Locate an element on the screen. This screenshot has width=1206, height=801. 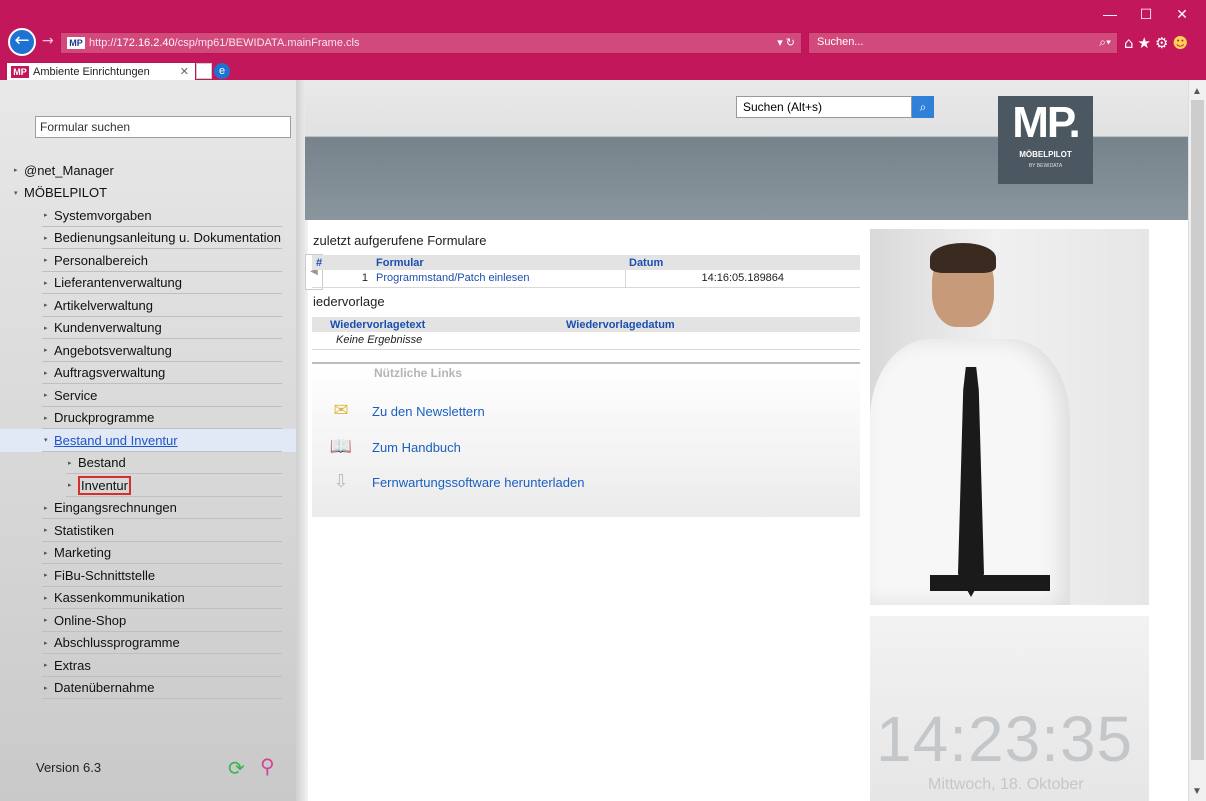
back-button: ← is located at coordinates (22, 42).